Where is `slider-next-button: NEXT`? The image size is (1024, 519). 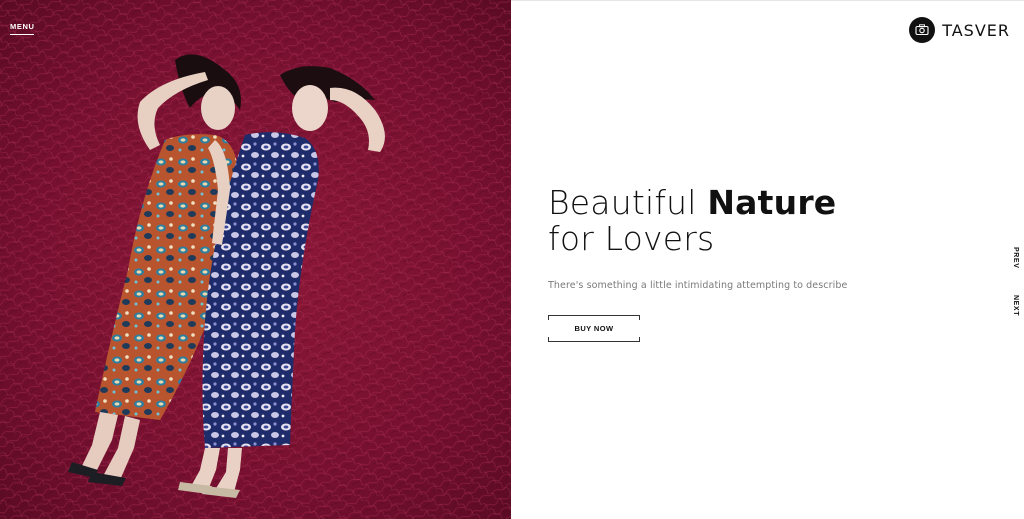
slider-next-button: NEXT is located at coordinates (1015, 305).